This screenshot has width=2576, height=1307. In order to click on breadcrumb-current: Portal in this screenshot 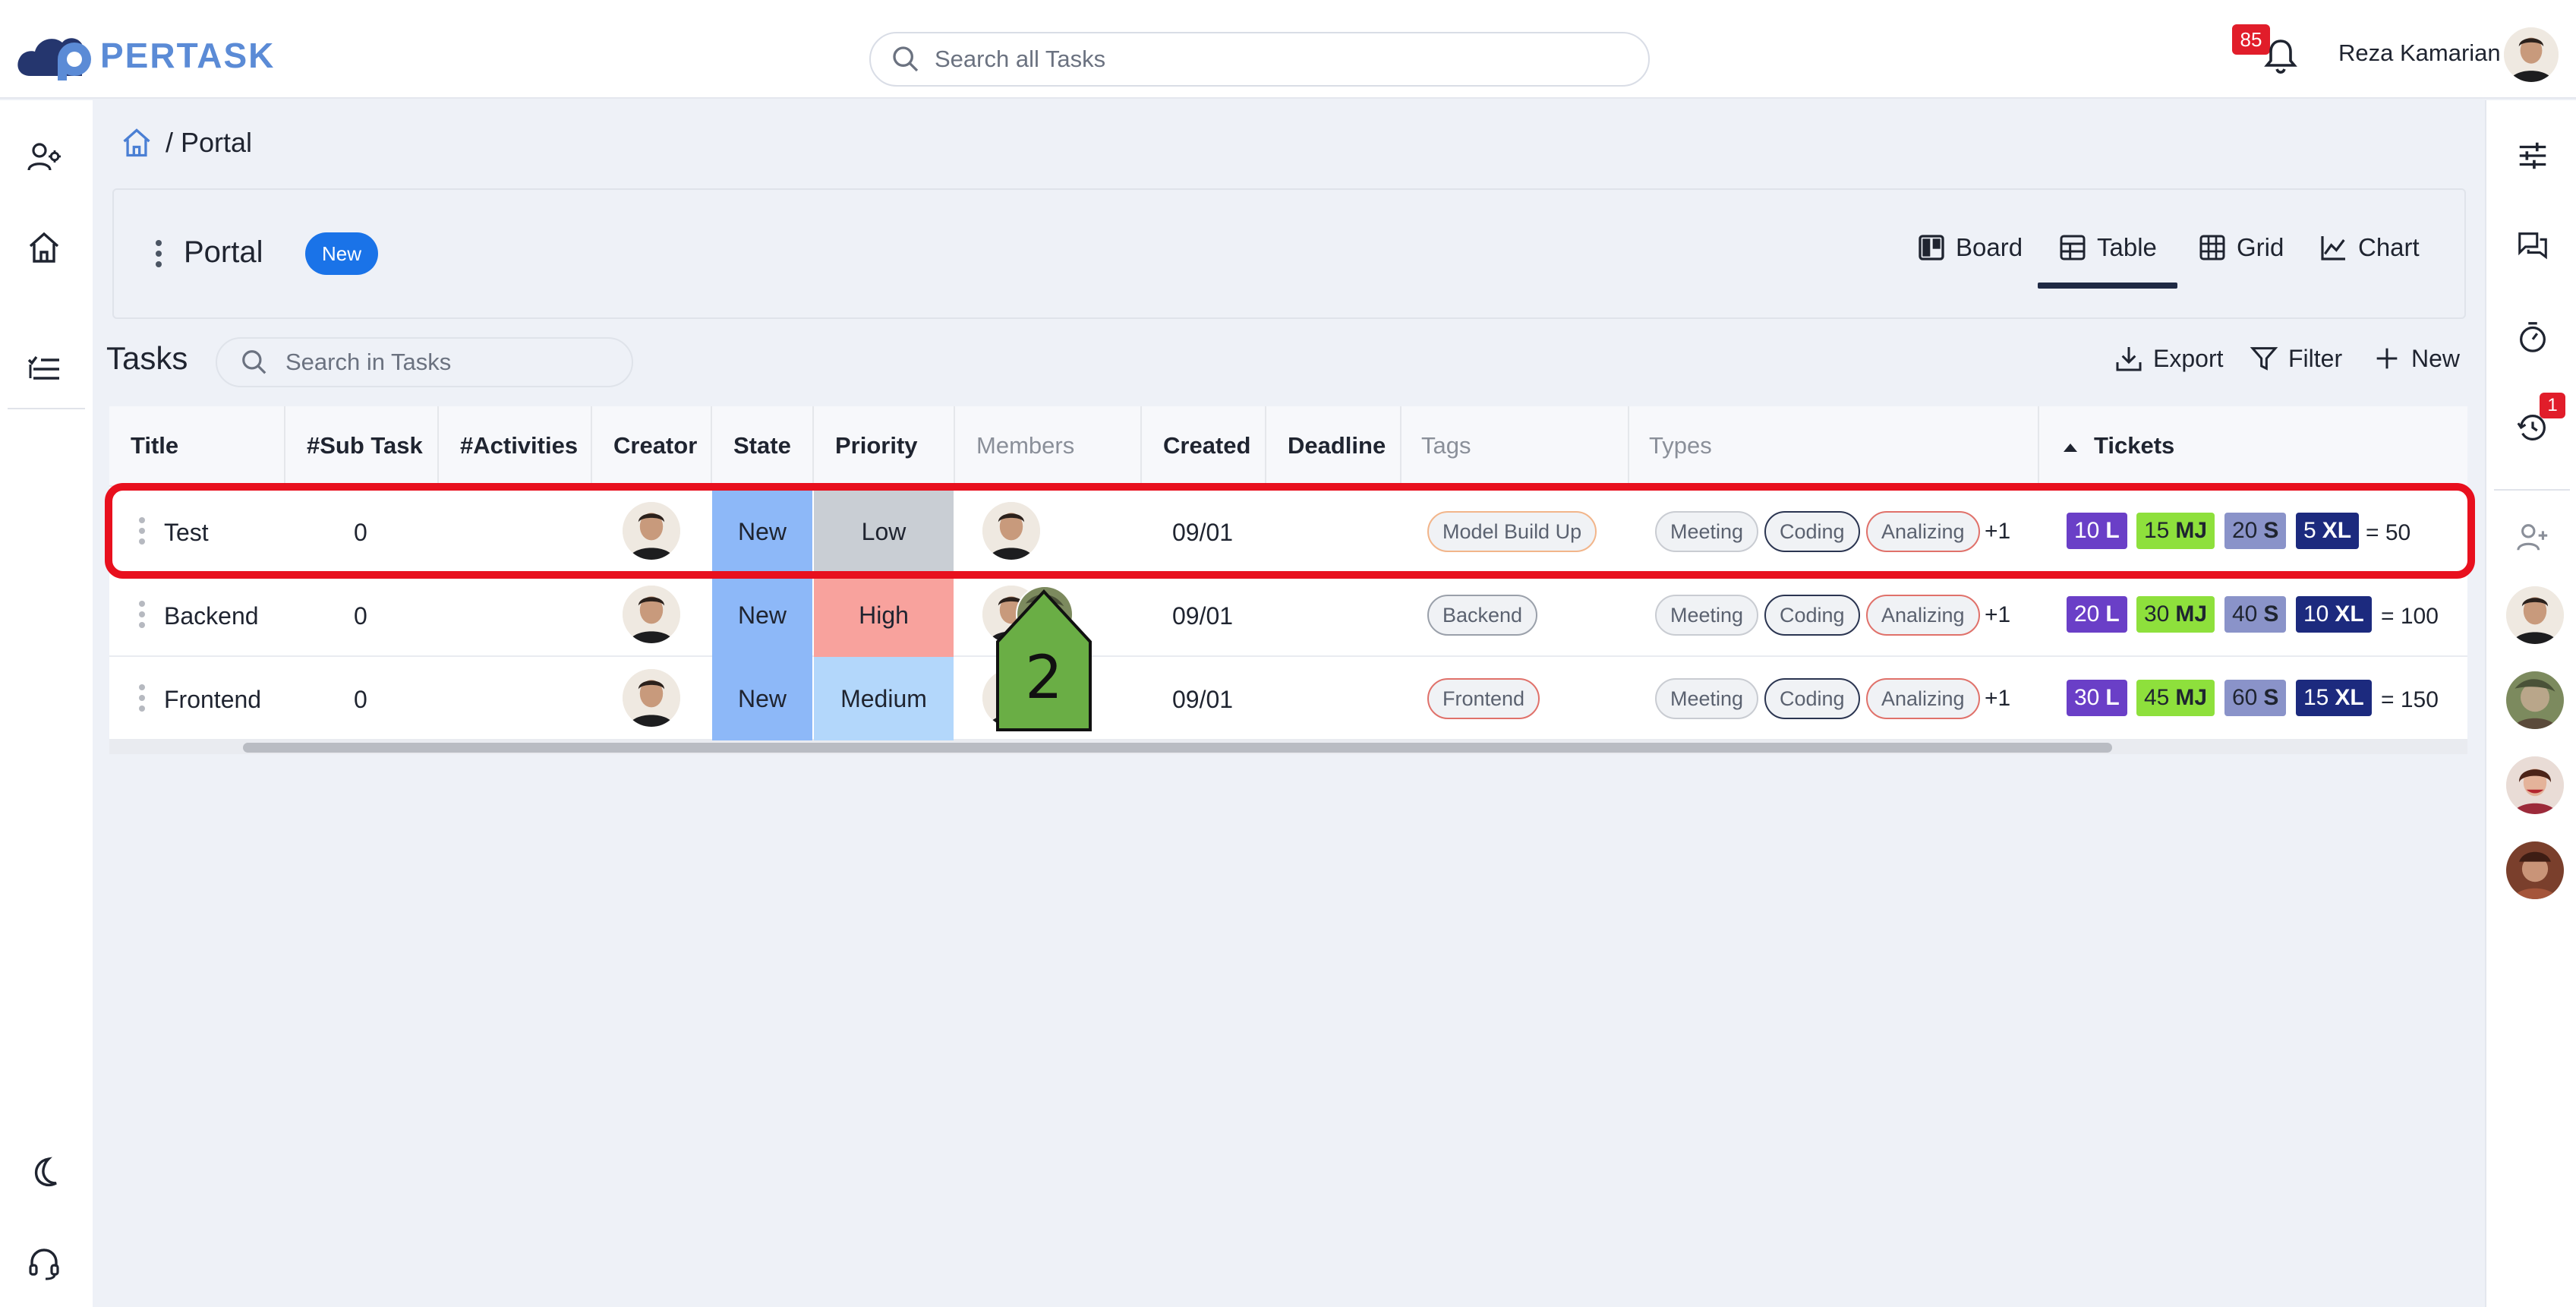, I will do `click(217, 142)`.